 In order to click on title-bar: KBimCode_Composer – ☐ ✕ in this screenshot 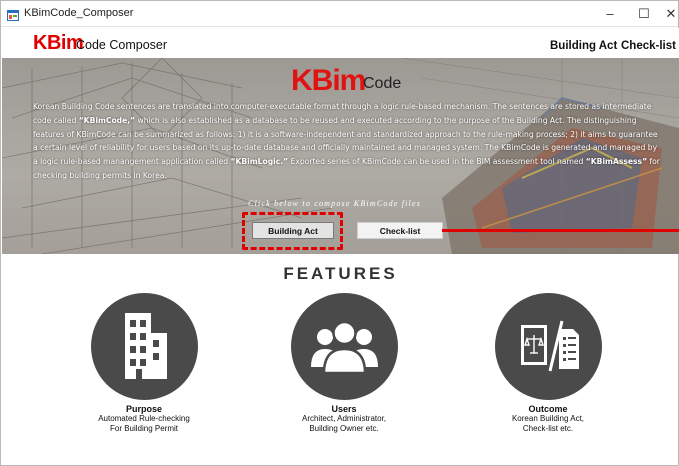, I will do `click(339, 14)`.